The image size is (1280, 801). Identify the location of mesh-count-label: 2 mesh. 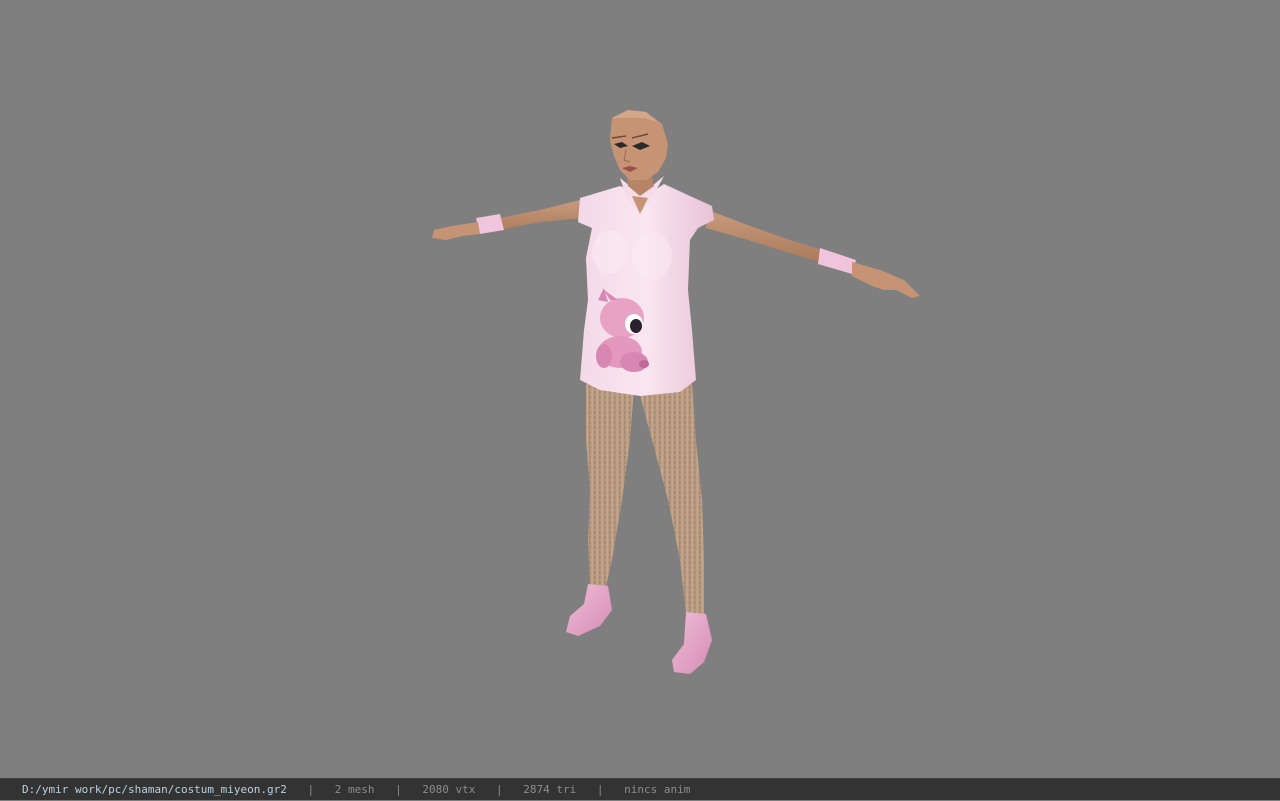
(354, 789).